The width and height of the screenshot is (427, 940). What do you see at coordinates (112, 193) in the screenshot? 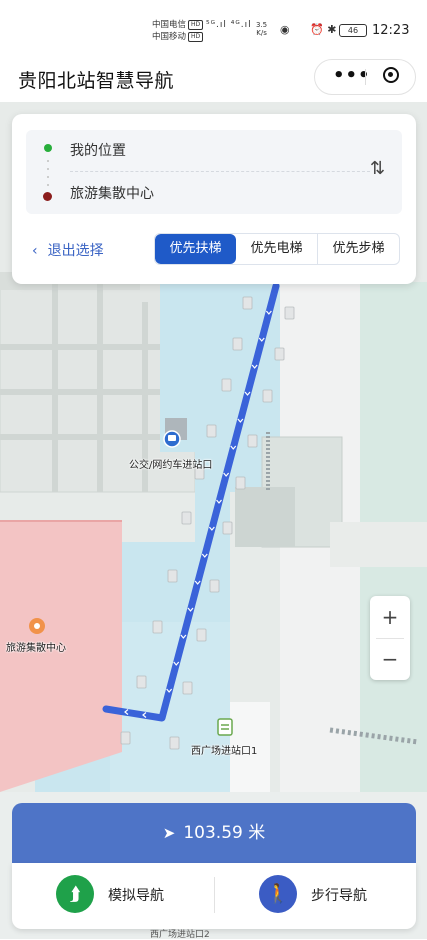
I see `destination-field: 旅游集散中心` at bounding box center [112, 193].